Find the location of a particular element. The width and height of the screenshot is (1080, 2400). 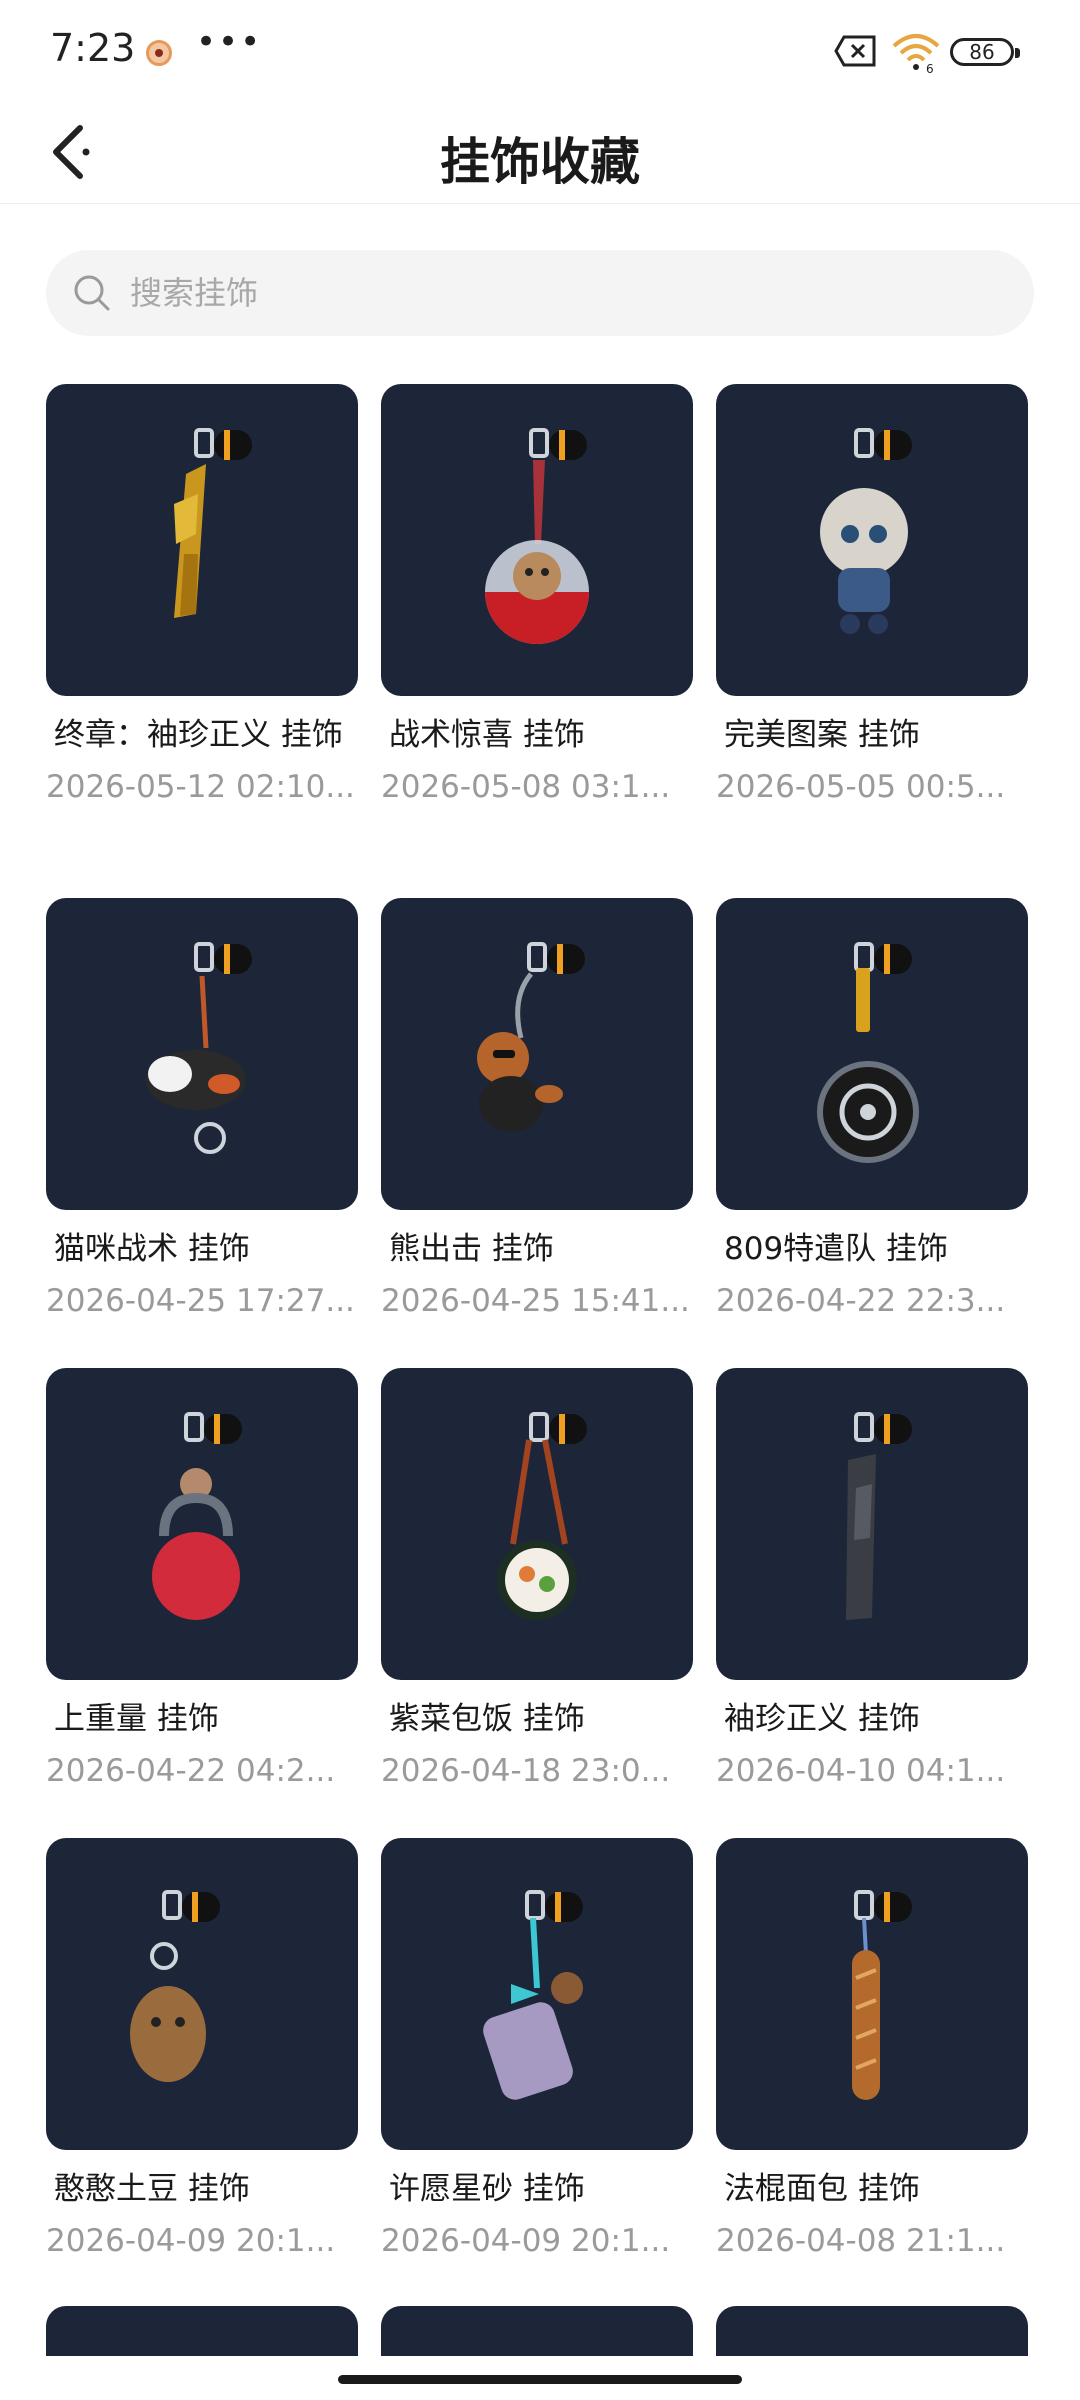

potato-charm-icon is located at coordinates (175, 1986).